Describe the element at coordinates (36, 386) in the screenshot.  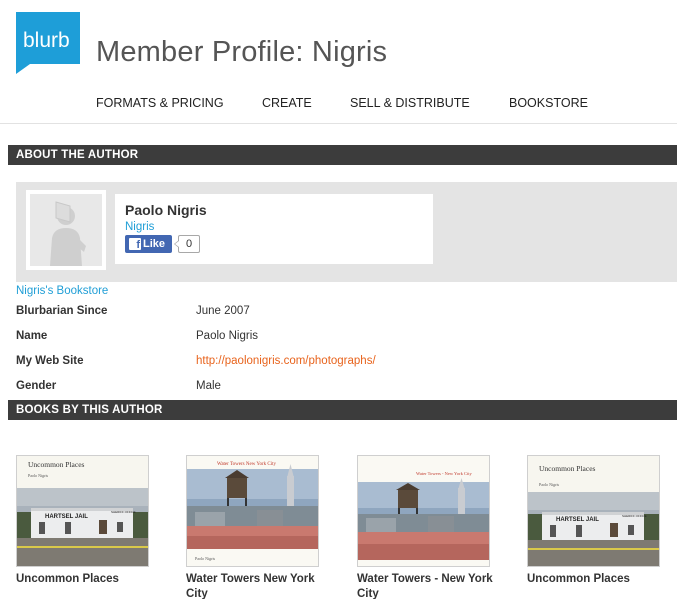
I see `detail-label-gender: Gender` at that location.